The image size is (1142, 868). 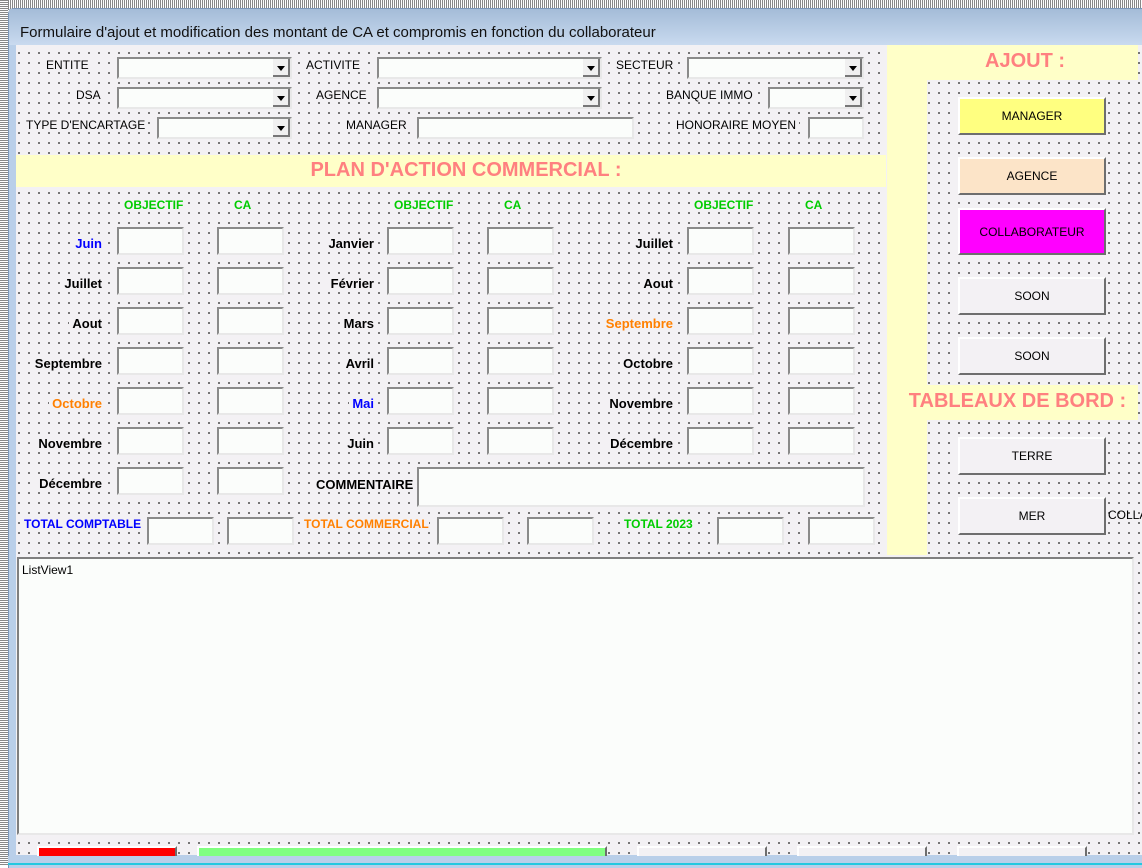 What do you see at coordinates (816, 98) in the screenshot?
I see `banque-immo-combobox` at bounding box center [816, 98].